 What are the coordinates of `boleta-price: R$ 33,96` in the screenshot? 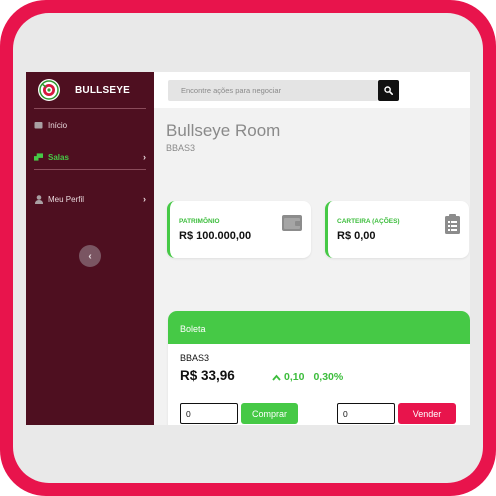 It's located at (207, 375).